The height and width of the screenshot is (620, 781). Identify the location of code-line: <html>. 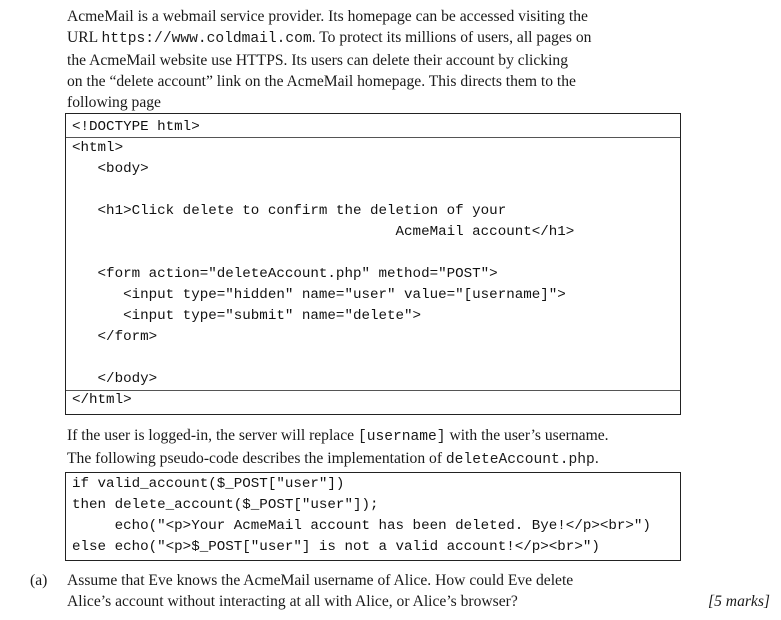
(98, 148).